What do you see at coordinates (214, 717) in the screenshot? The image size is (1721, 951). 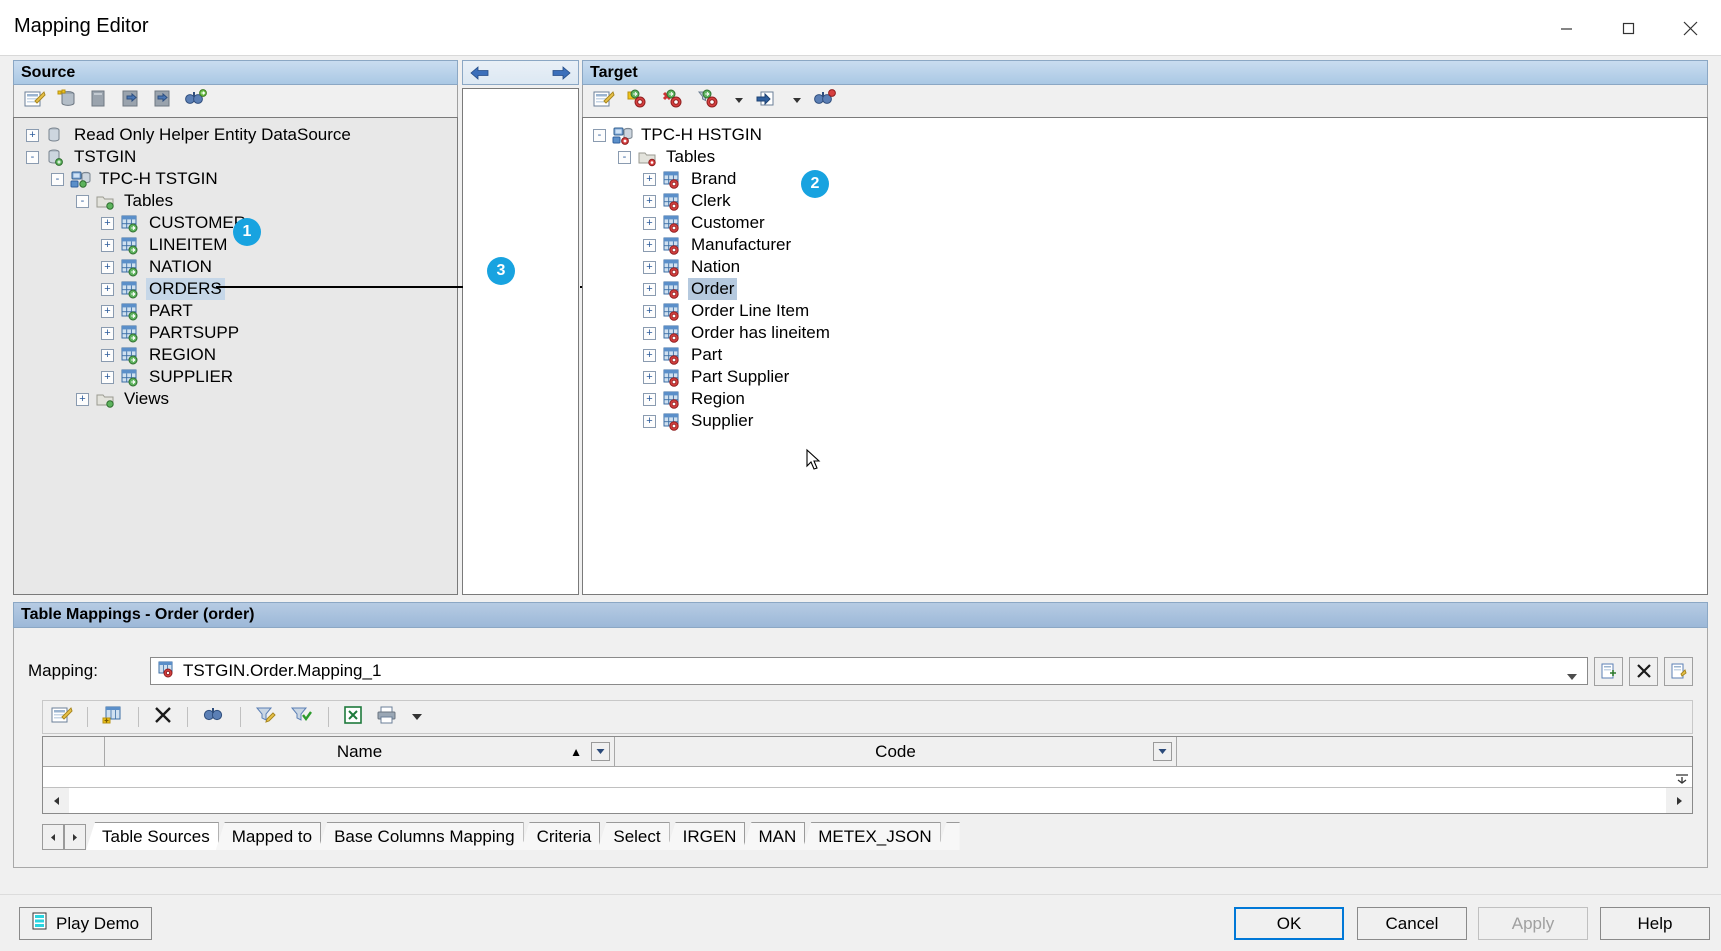 I see `find-row-icon` at bounding box center [214, 717].